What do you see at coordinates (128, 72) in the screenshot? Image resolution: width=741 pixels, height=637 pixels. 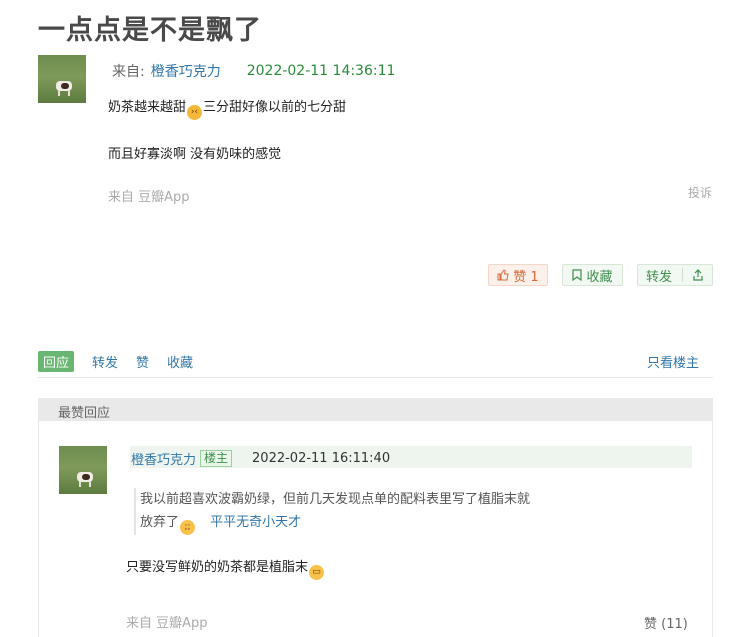 I see `from-label: 来自:` at bounding box center [128, 72].